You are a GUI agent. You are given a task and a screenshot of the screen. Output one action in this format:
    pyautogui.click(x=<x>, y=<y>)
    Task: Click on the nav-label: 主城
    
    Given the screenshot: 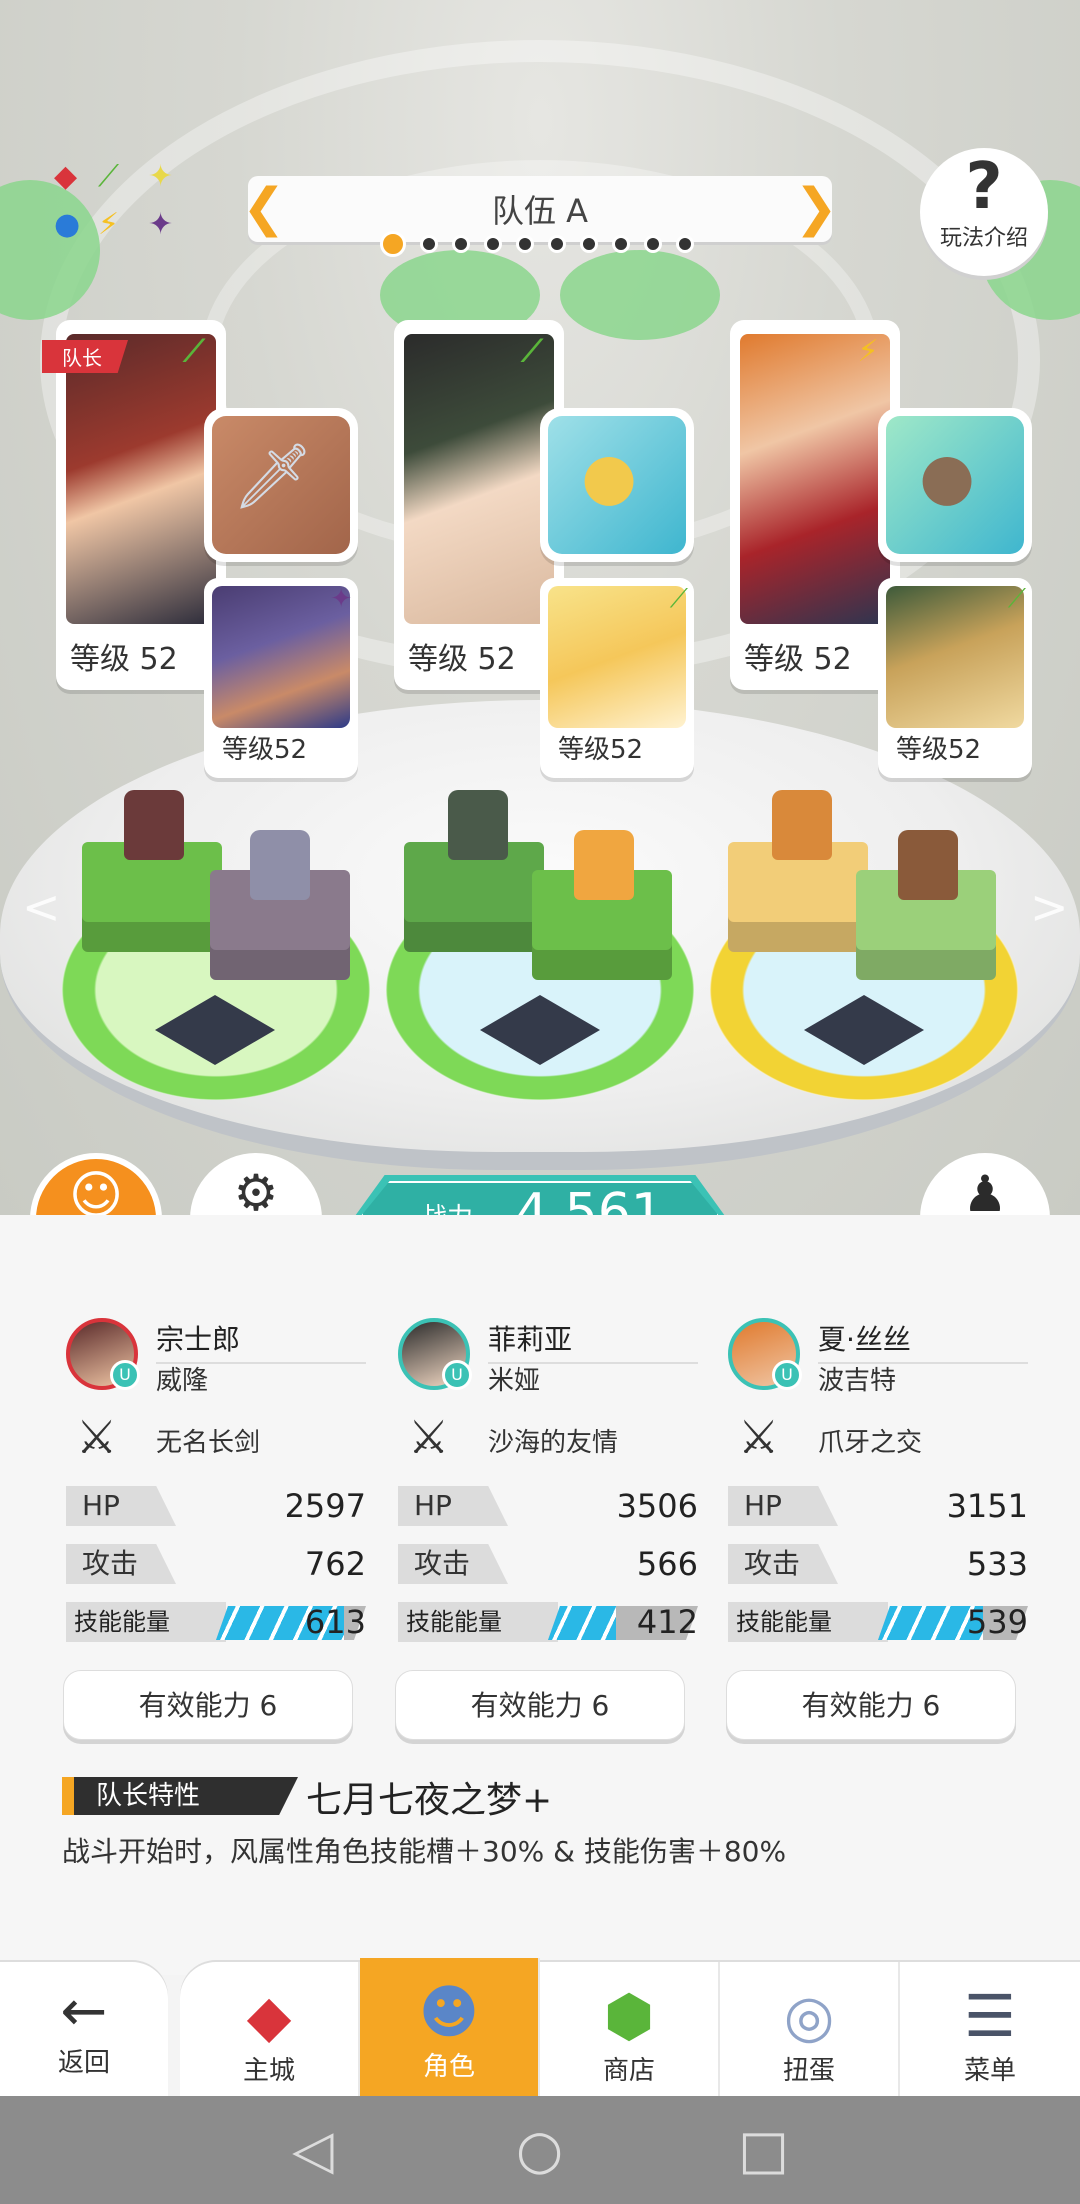 What is the action you would take?
    pyautogui.click(x=268, y=2071)
    